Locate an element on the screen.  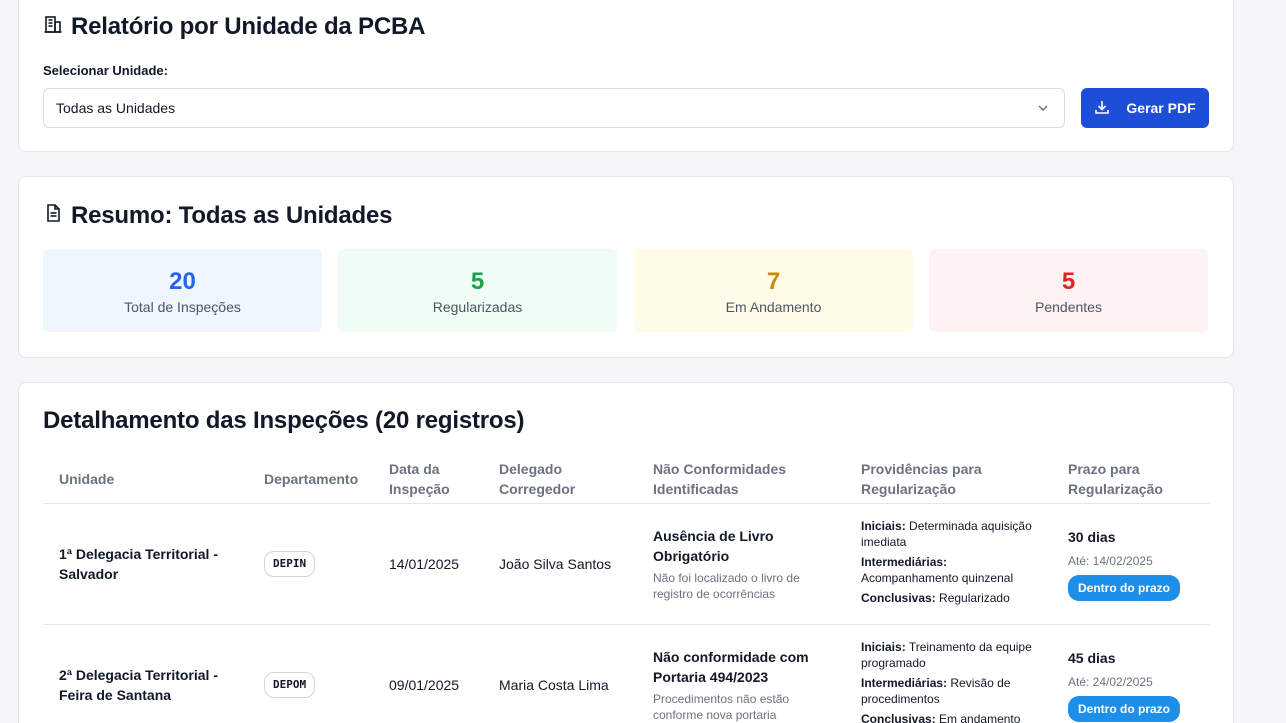
measure-final: Conclusivas: Regularizado is located at coordinates (935, 598).